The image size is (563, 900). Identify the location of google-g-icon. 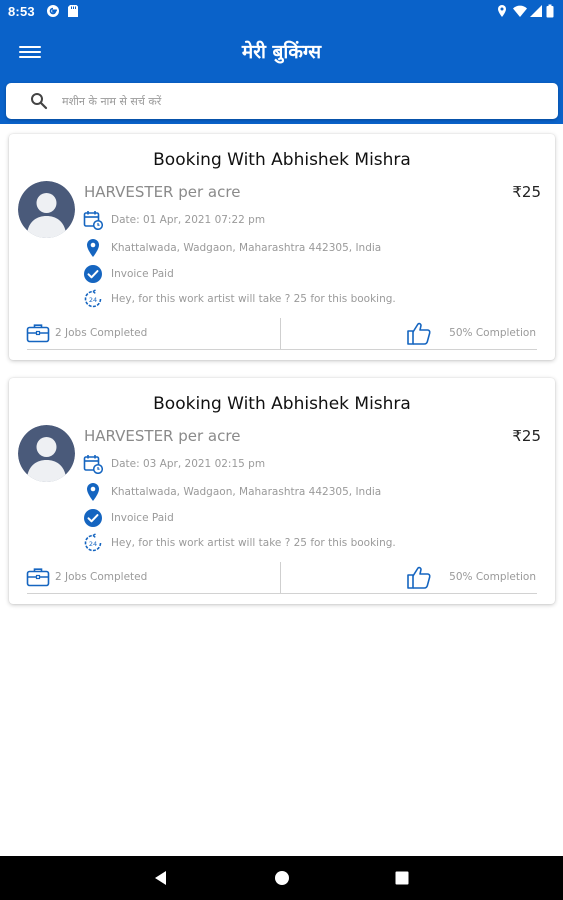
(53, 11).